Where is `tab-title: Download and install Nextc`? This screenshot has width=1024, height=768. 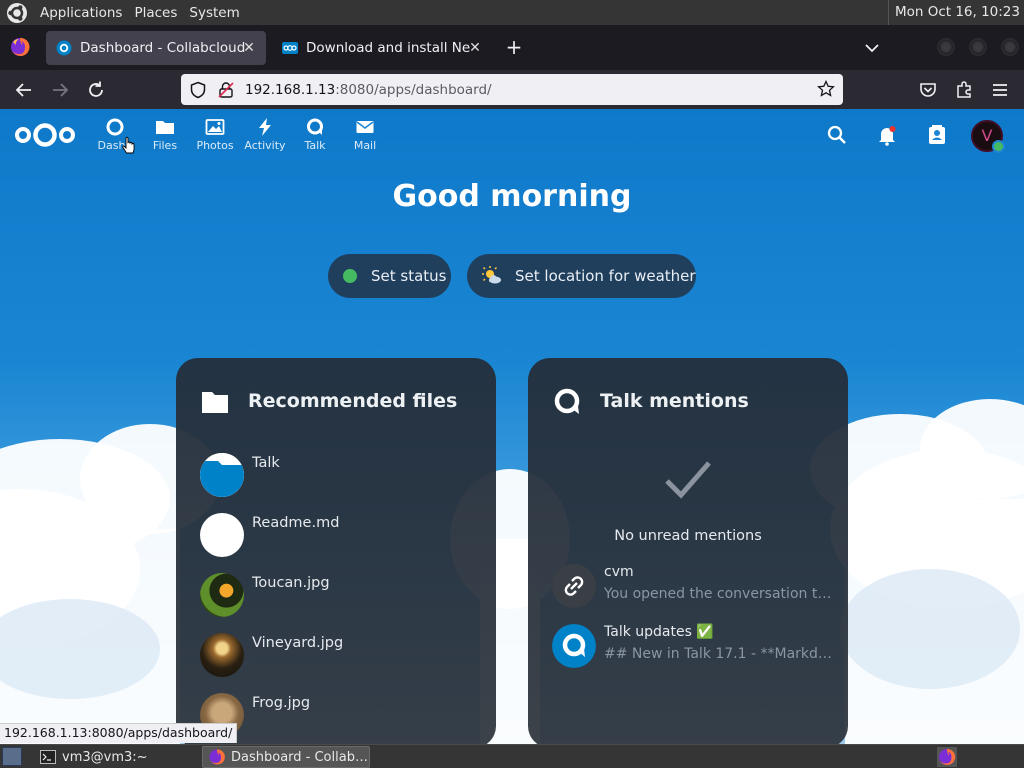 tab-title: Download and install Nextc is located at coordinates (388, 48).